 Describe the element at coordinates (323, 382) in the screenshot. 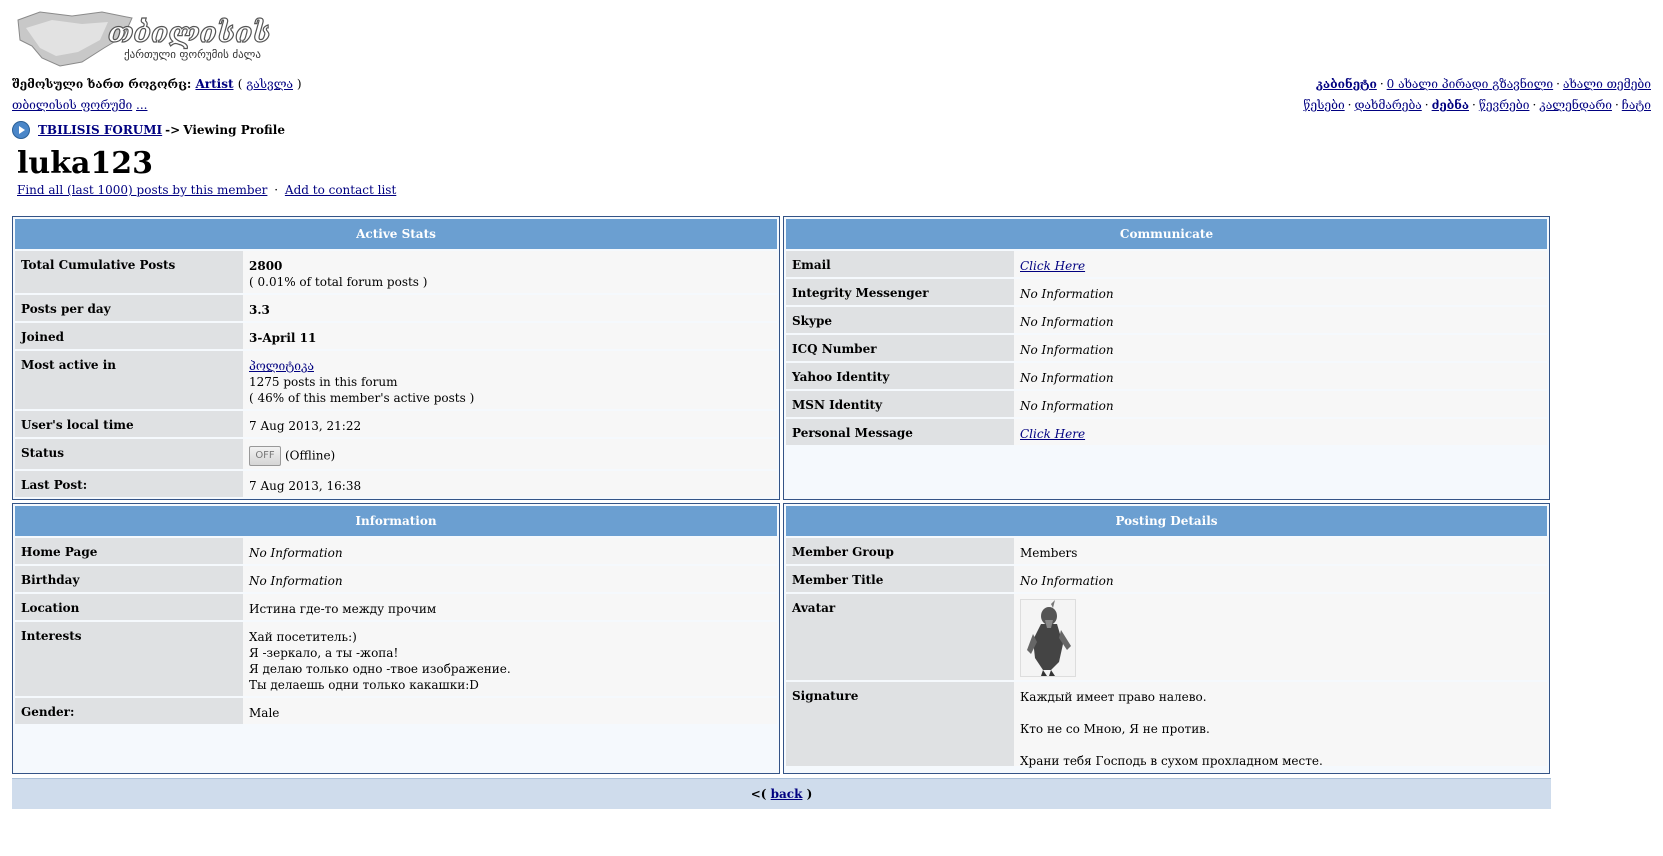

I see `most-active-posts: 1275 posts in this forum` at that location.